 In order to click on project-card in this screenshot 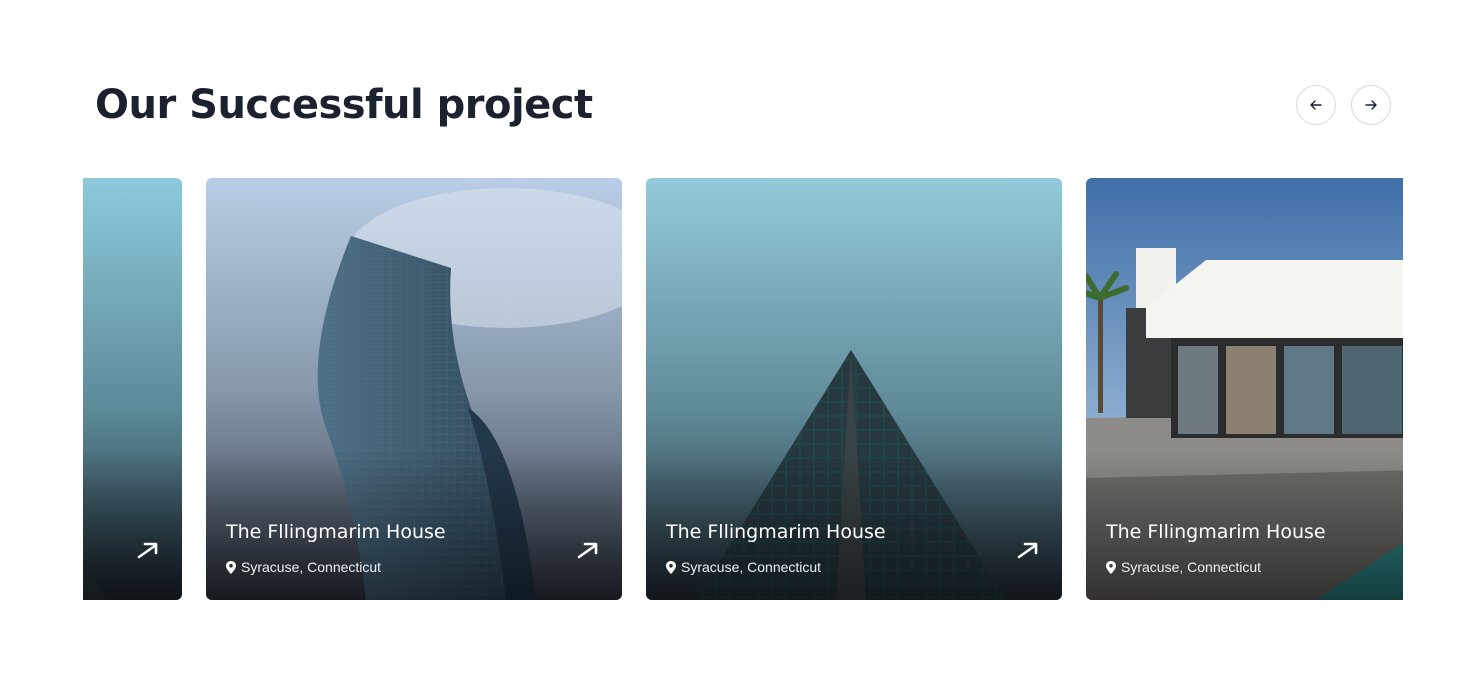, I will do `click(132, 389)`.